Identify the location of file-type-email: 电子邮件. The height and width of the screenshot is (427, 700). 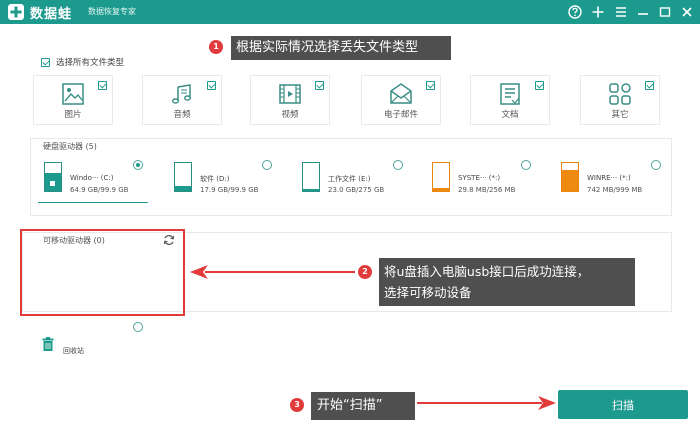
(401, 100).